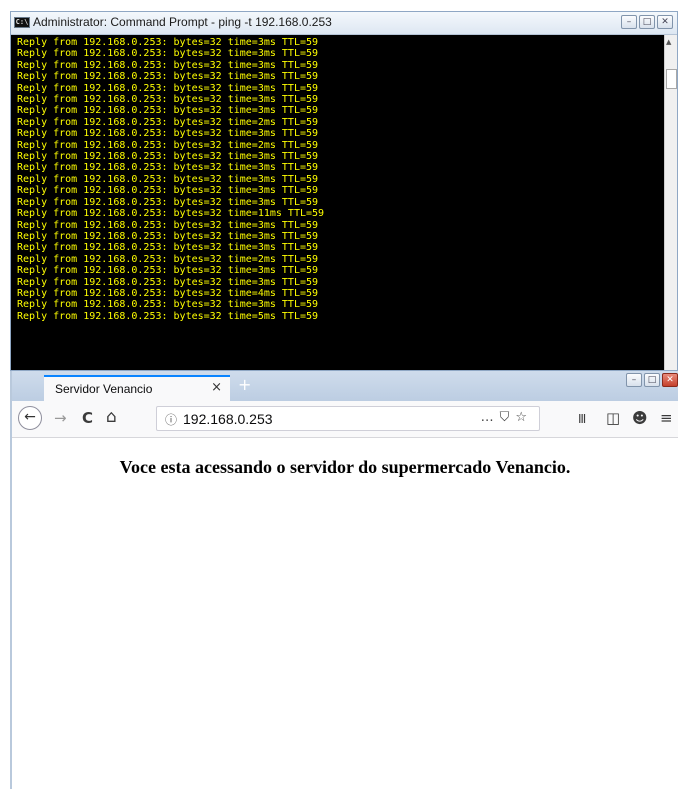  What do you see at coordinates (348, 418) in the screenshot?
I see `url-bar: ⓘ 192.168.0.253 …⛉☆` at bounding box center [348, 418].